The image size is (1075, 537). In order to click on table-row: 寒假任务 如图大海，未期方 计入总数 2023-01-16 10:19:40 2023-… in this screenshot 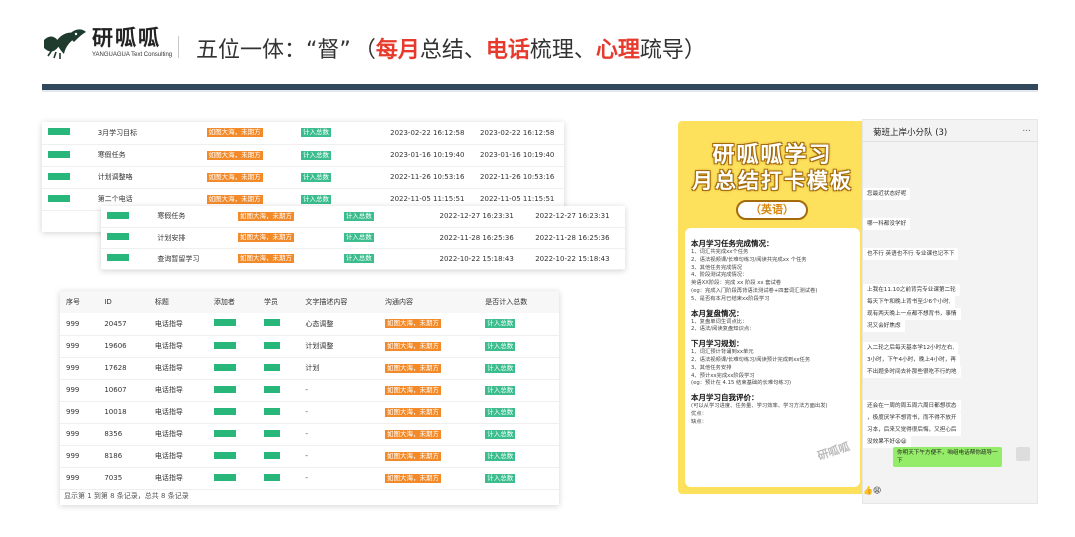, I will do `click(303, 155)`.